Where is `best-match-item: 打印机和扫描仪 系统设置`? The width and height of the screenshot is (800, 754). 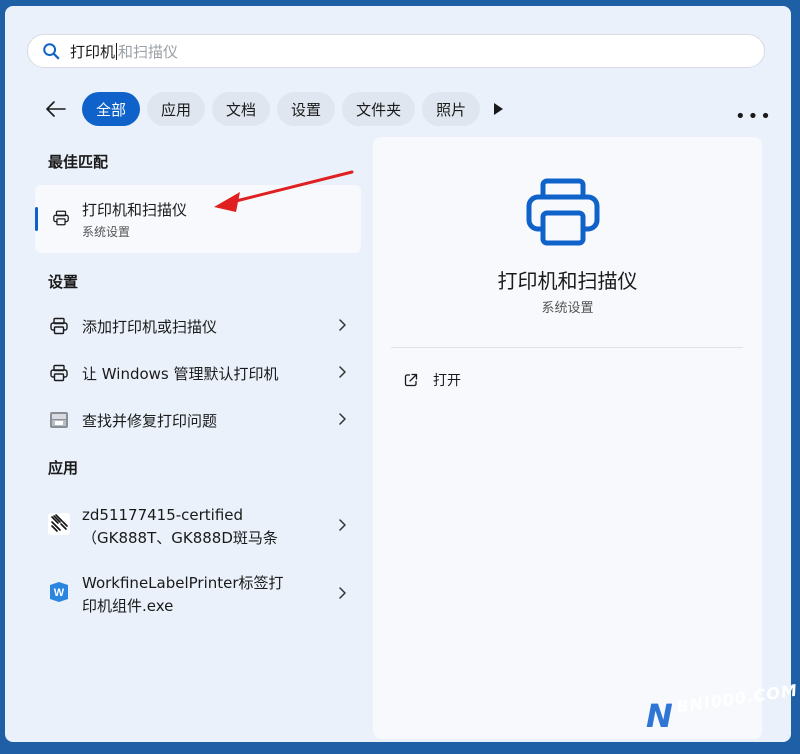
best-match-item: 打印机和扫描仪 系统设置 is located at coordinates (198, 219).